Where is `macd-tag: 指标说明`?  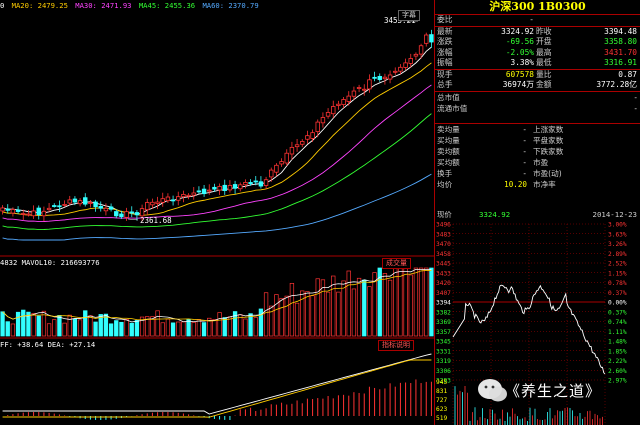 macd-tag: 指标说明 is located at coordinates (396, 345).